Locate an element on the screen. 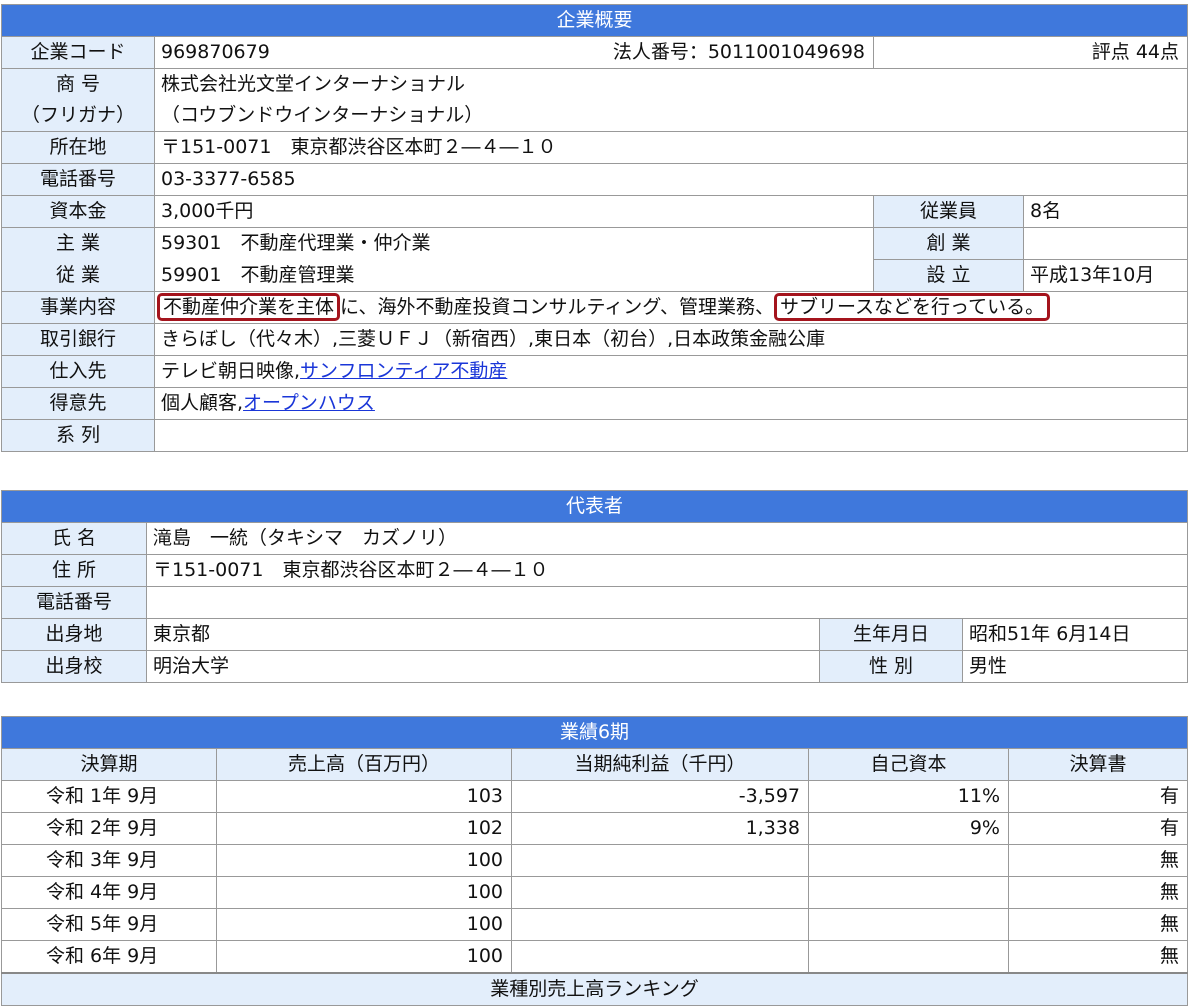  gender-label: 性 別 is located at coordinates (891, 666).